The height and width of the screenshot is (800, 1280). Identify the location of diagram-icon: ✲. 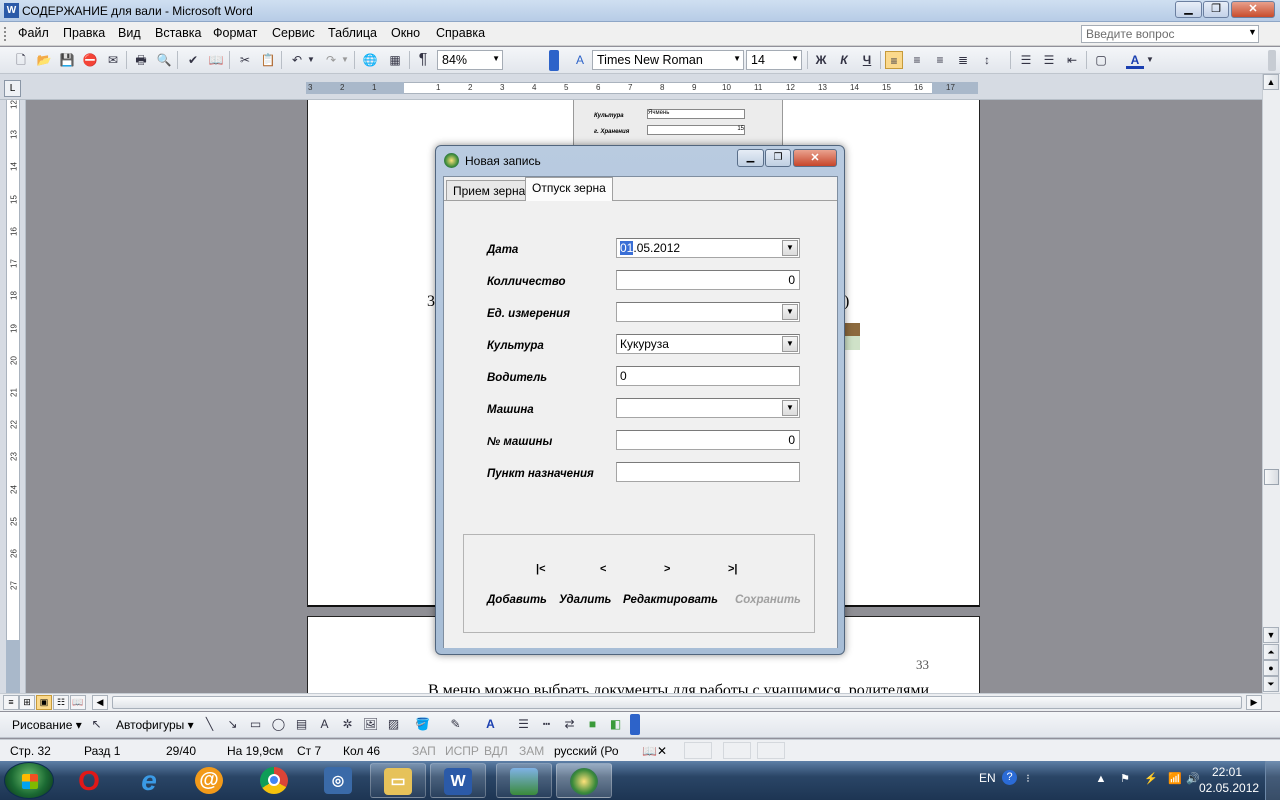
(347, 724).